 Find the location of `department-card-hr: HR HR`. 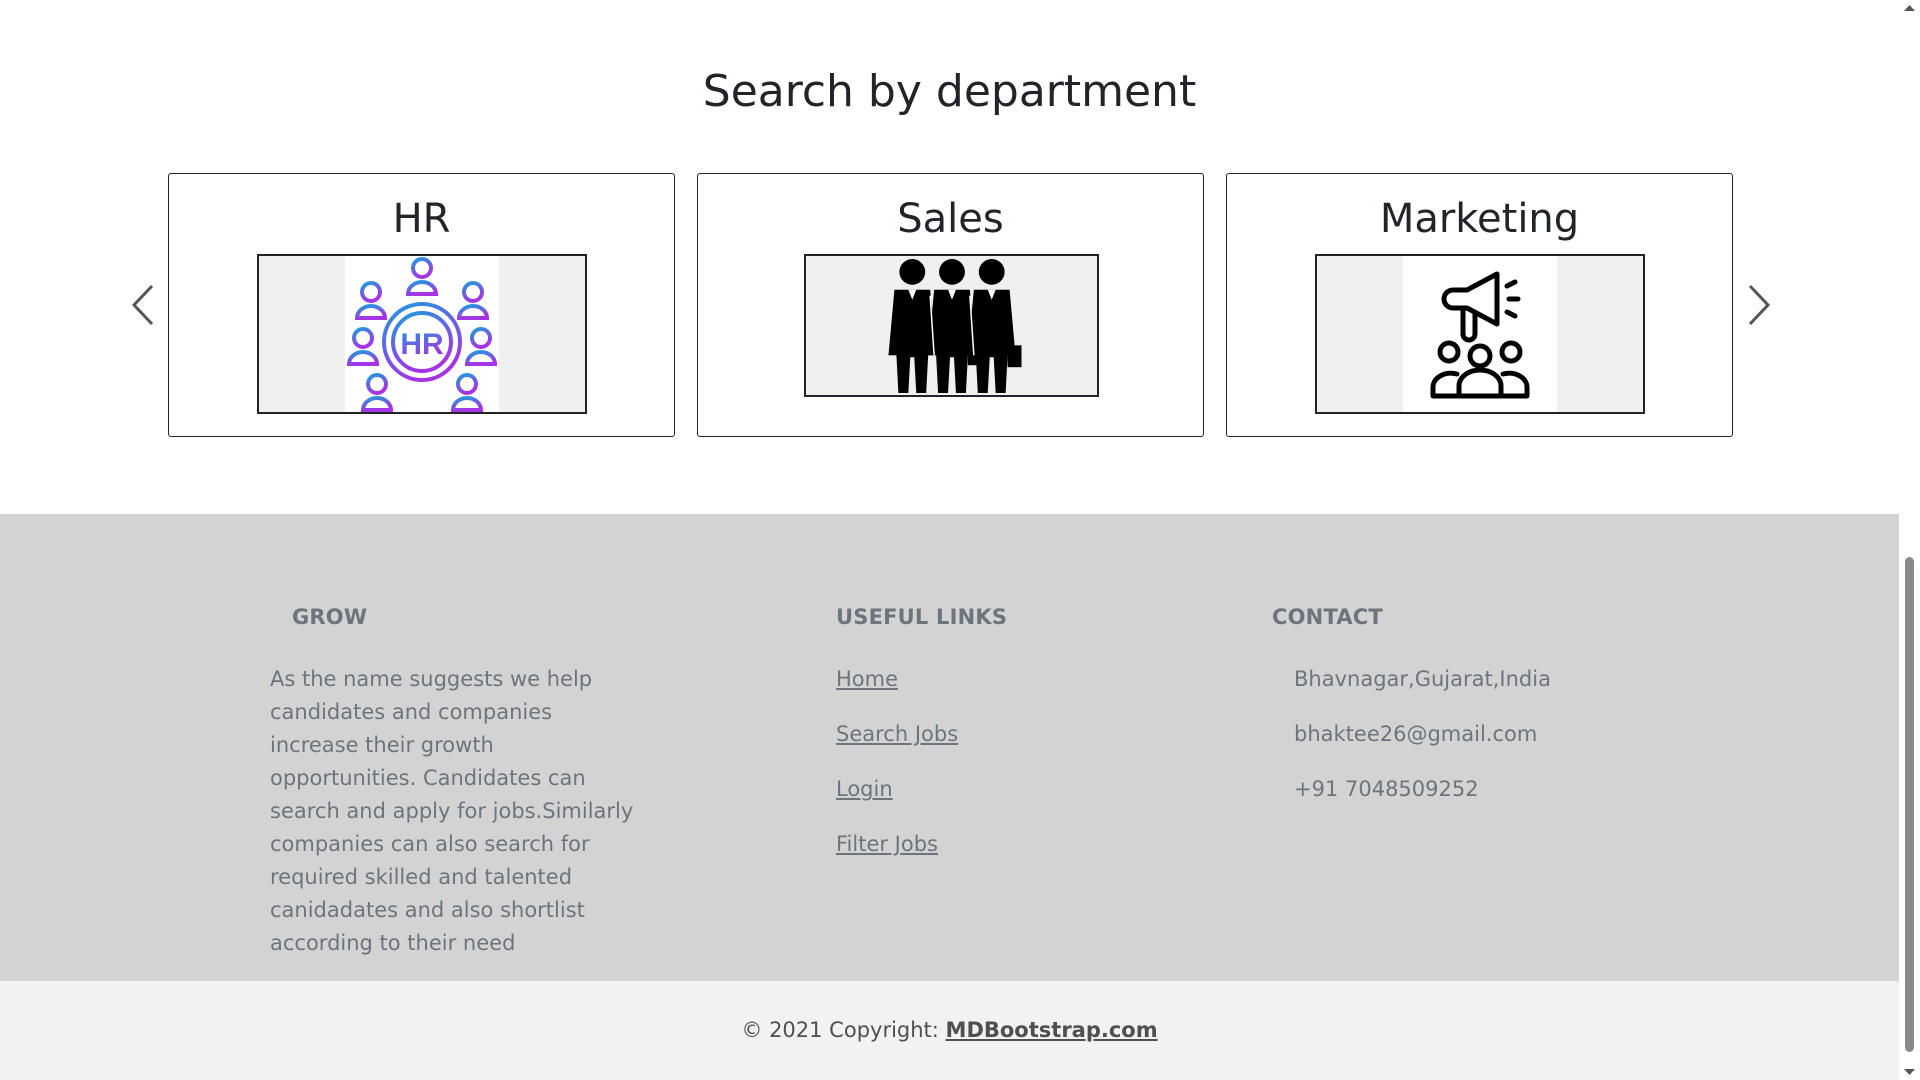

department-card-hr: HR HR is located at coordinates (421, 305).